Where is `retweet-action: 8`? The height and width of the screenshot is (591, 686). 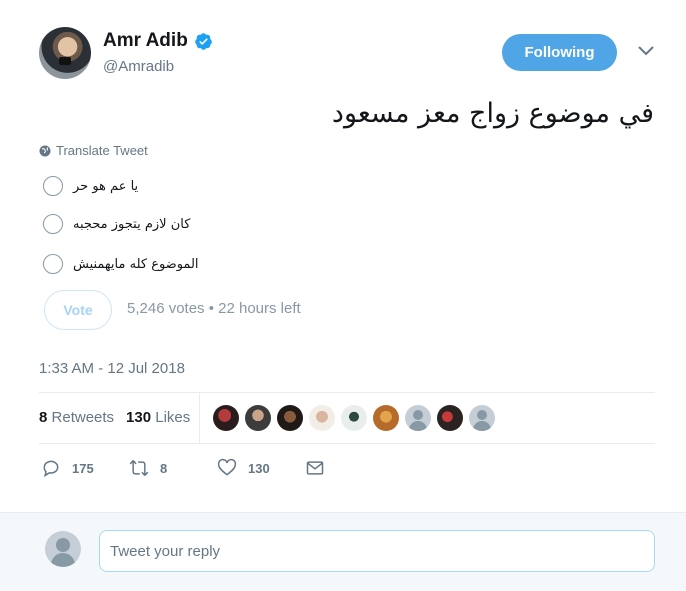 retweet-action: 8 is located at coordinates (148, 468).